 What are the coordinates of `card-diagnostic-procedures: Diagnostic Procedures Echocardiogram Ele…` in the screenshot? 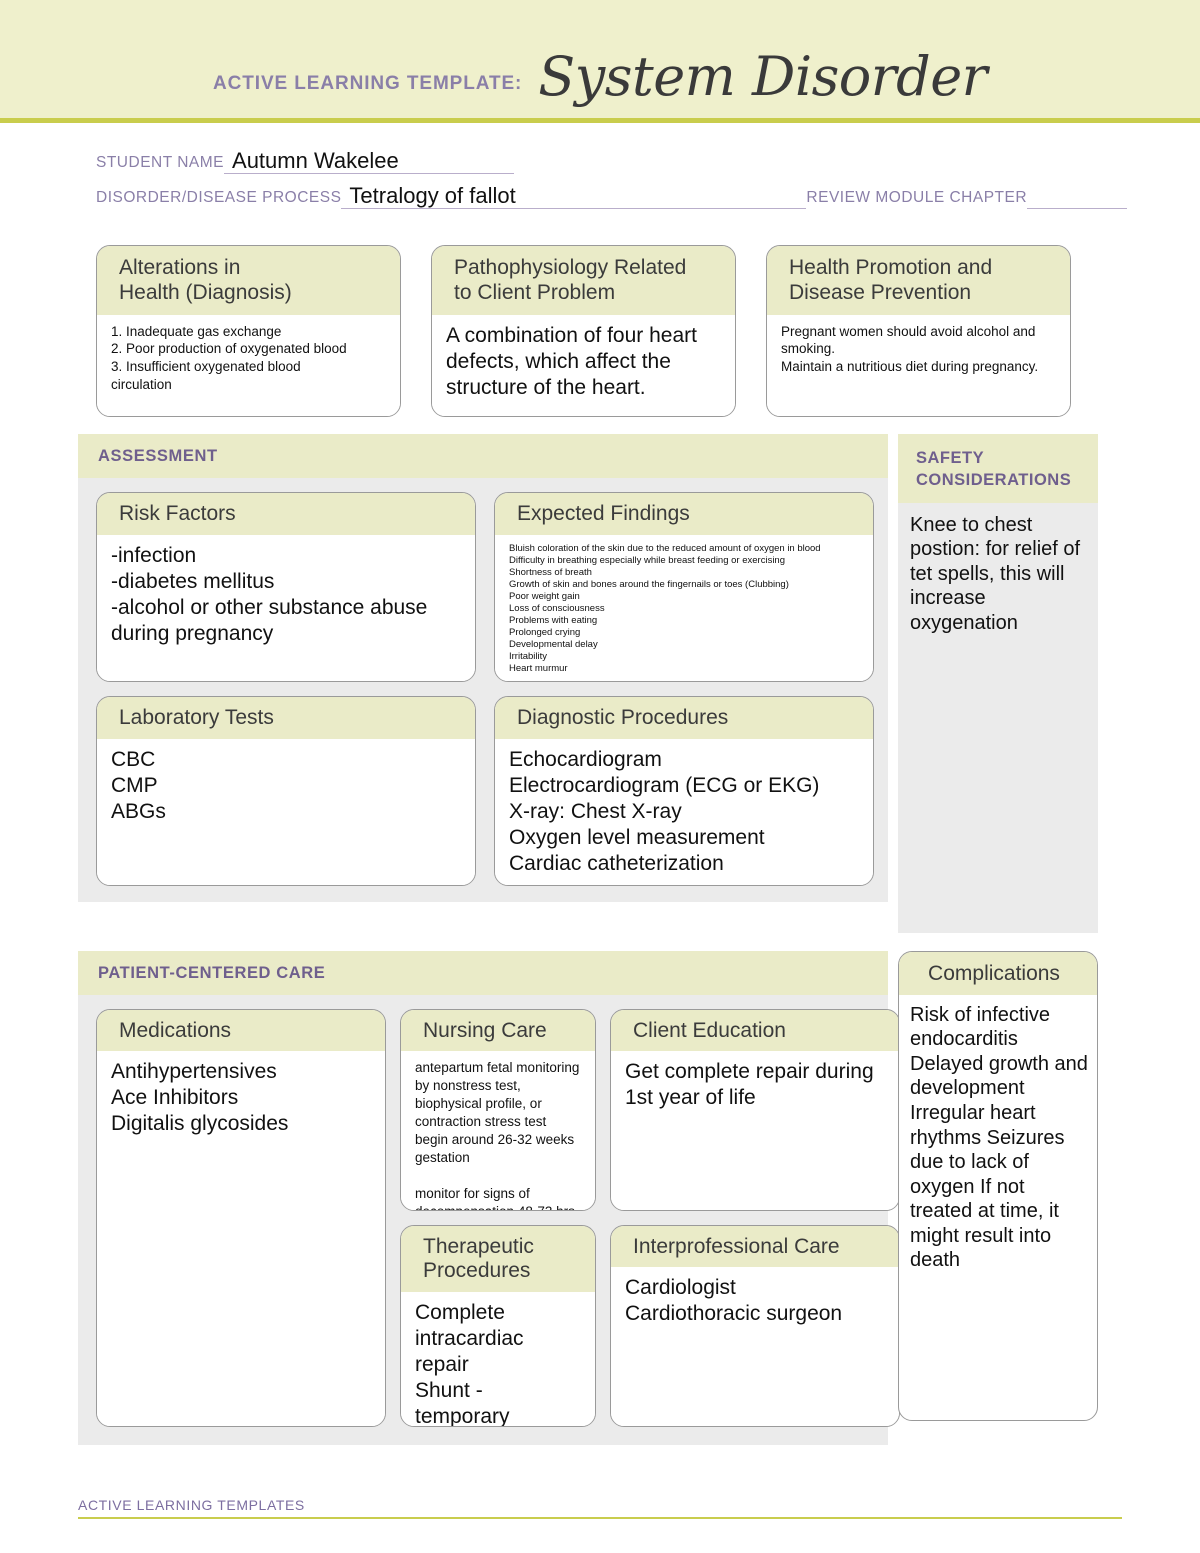 It's located at (684, 791).